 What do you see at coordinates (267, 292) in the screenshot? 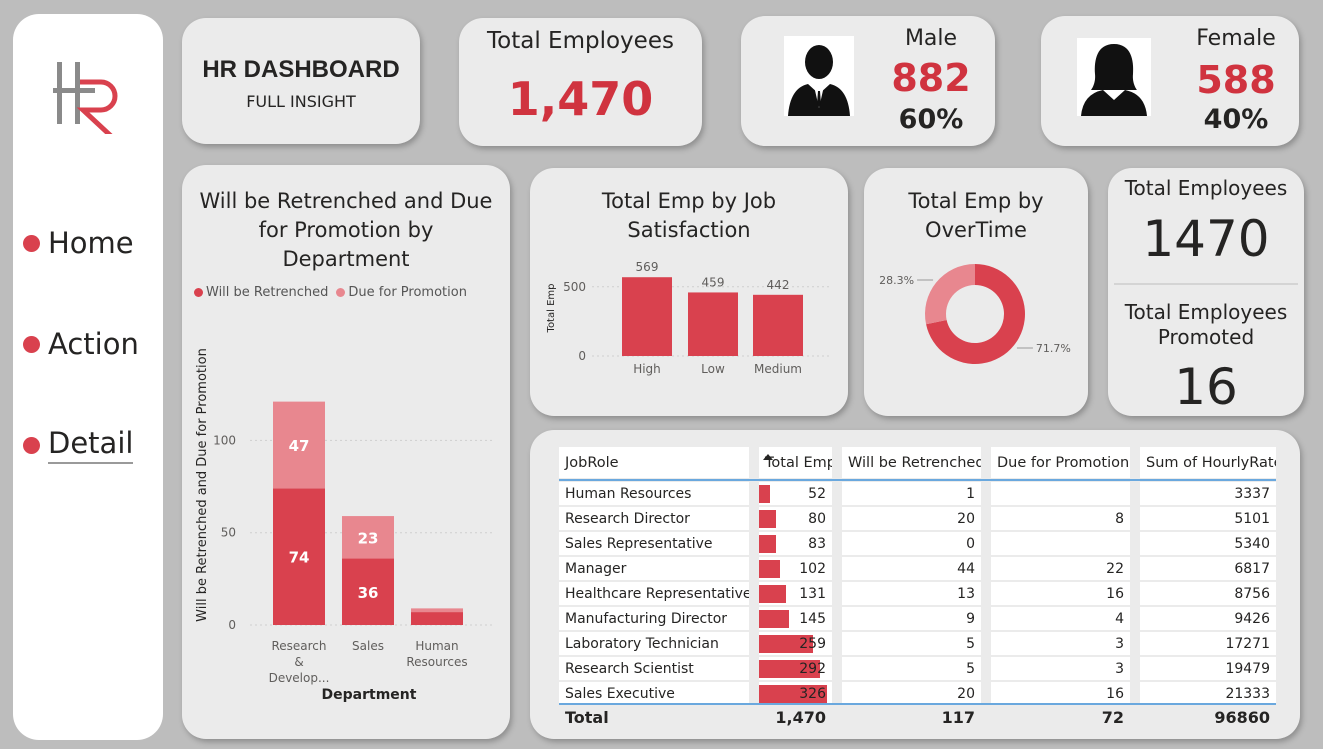
I see `legend-label: Will be Retrenched` at bounding box center [267, 292].